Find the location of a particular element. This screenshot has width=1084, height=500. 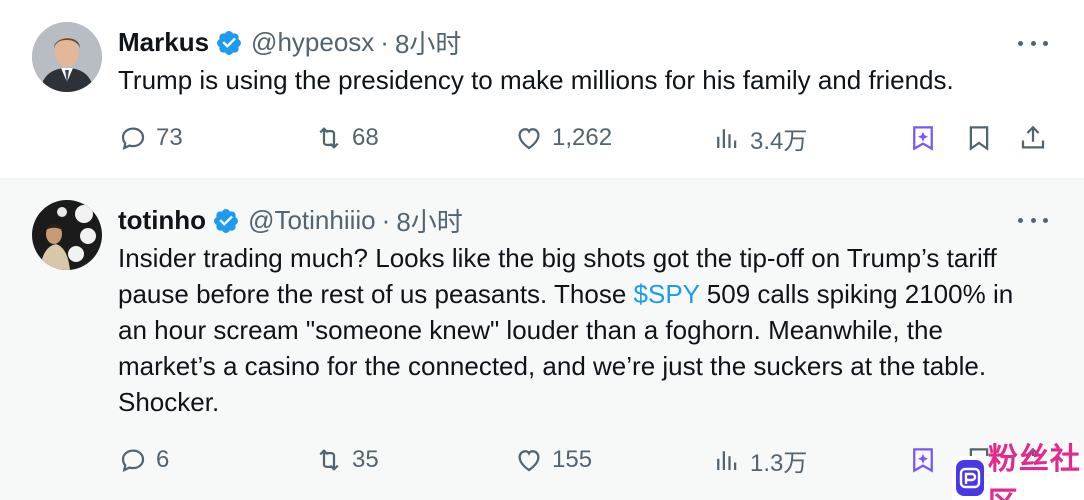

reply-button: 6 is located at coordinates (143, 460).